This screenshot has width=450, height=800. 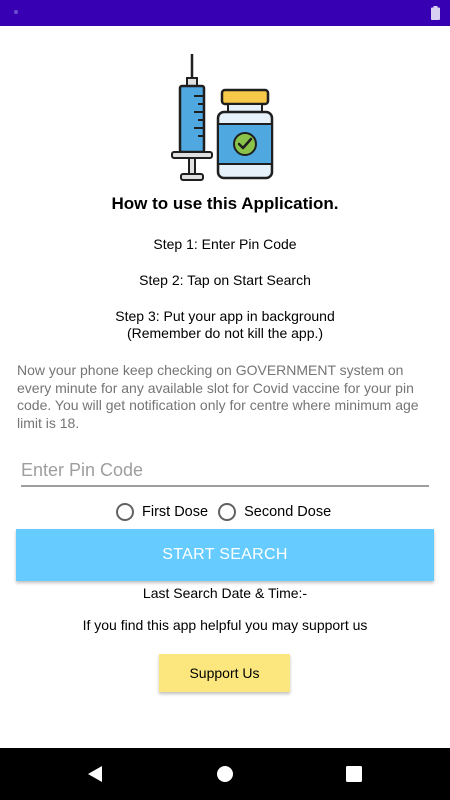 I want to click on syringe-vaccine-vial-icon, so click(x=222, y=117).